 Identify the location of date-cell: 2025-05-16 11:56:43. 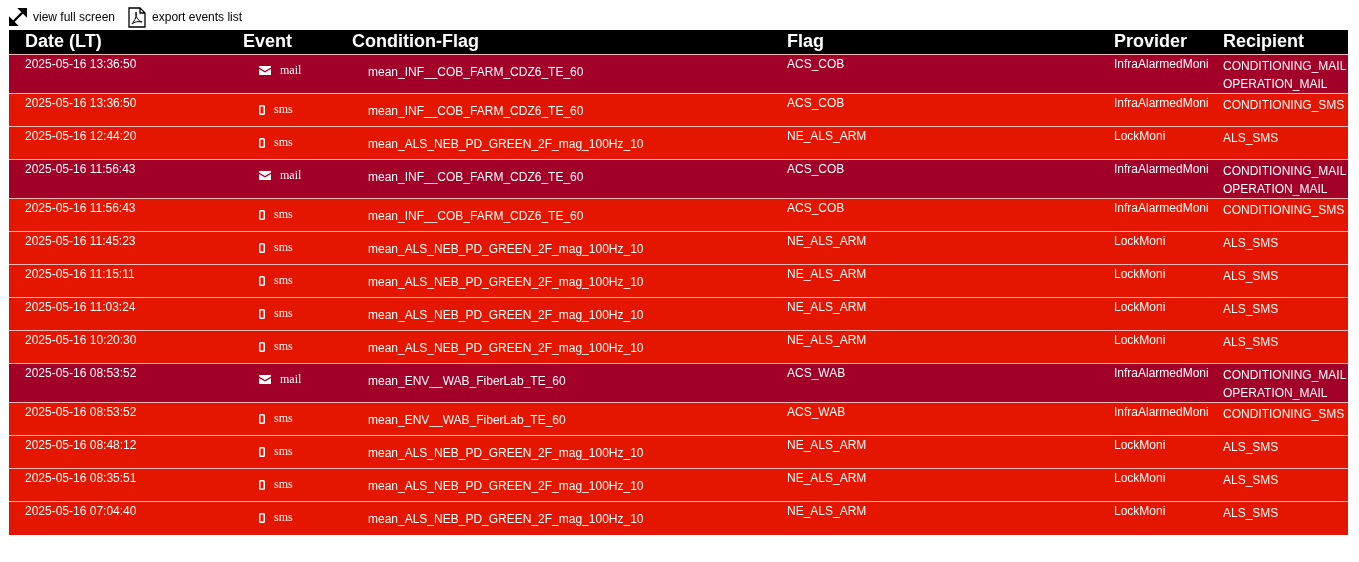
(80, 208).